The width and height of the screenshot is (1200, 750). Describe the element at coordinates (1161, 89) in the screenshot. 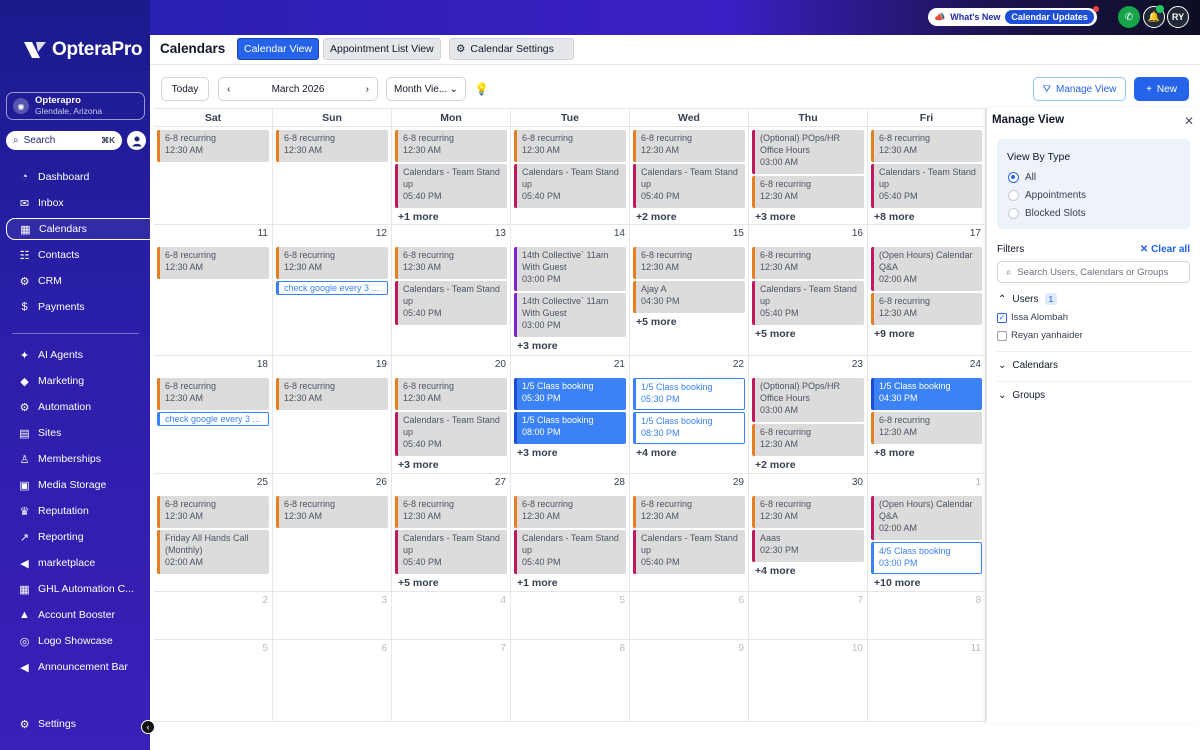

I see `new-button: + New` at that location.